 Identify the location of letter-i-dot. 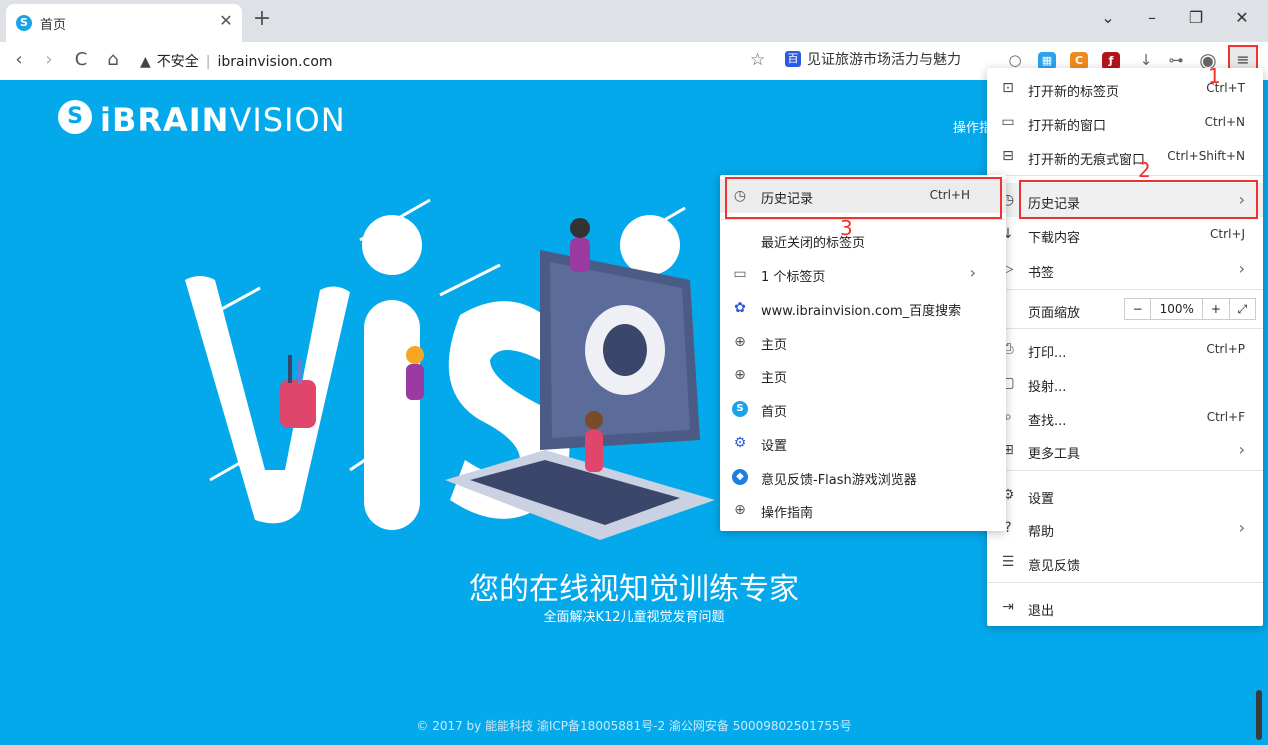
(392, 245).